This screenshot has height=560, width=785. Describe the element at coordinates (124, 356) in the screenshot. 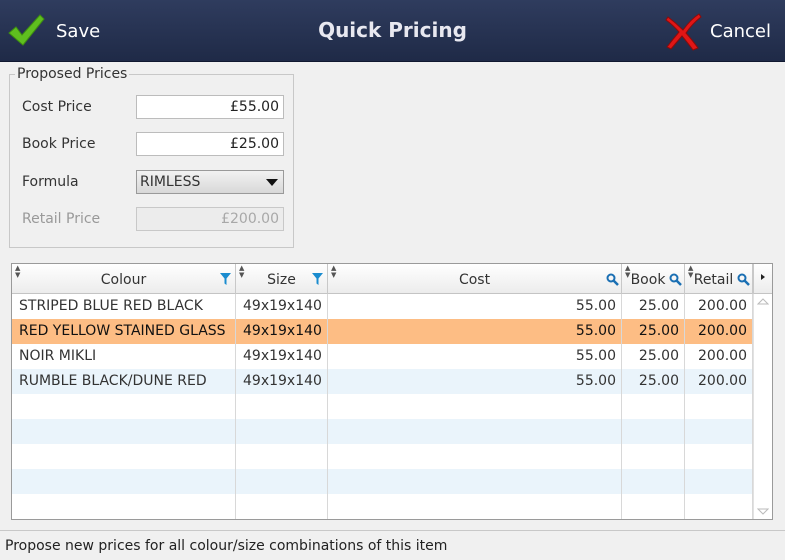

I see `colour-cell: NOIR MIKLI` at that location.